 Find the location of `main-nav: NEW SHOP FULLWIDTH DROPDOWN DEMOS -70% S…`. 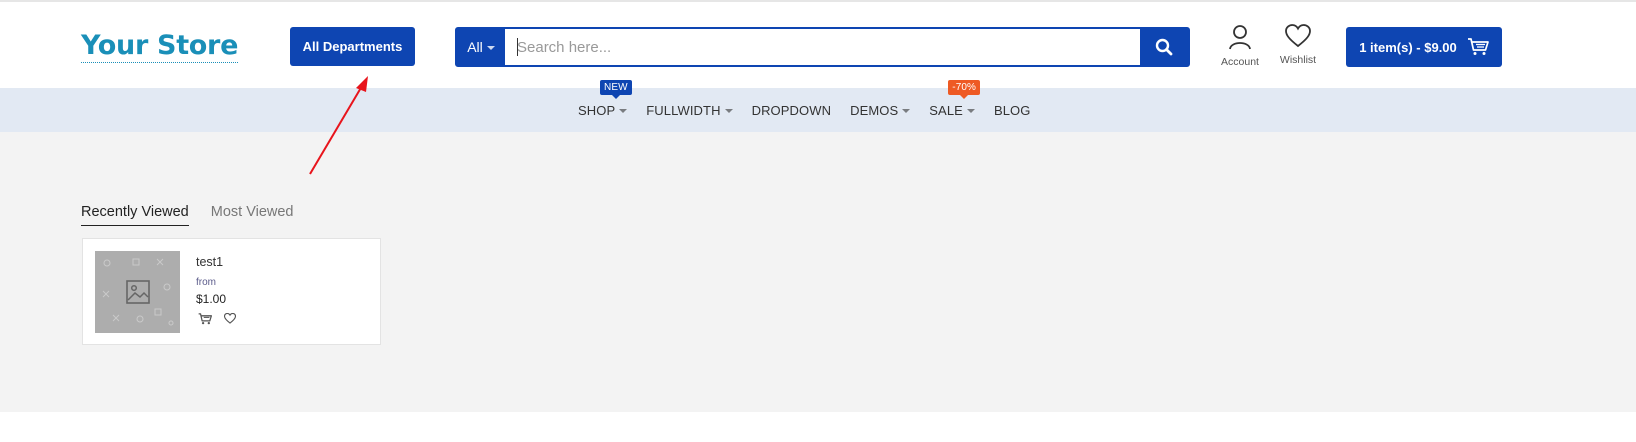

main-nav: NEW SHOP FULLWIDTH DROPDOWN DEMOS -70% S… is located at coordinates (818, 105).